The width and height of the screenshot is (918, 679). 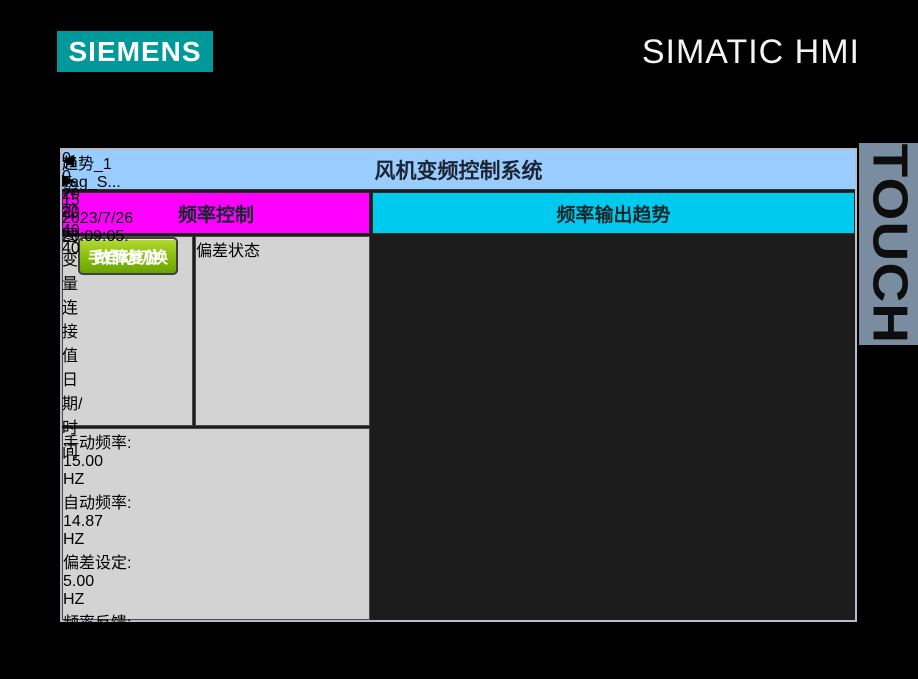 I want to click on field-row-deviation-set: 偏差设定: 5.00 HZ, so click(x=216, y=579).